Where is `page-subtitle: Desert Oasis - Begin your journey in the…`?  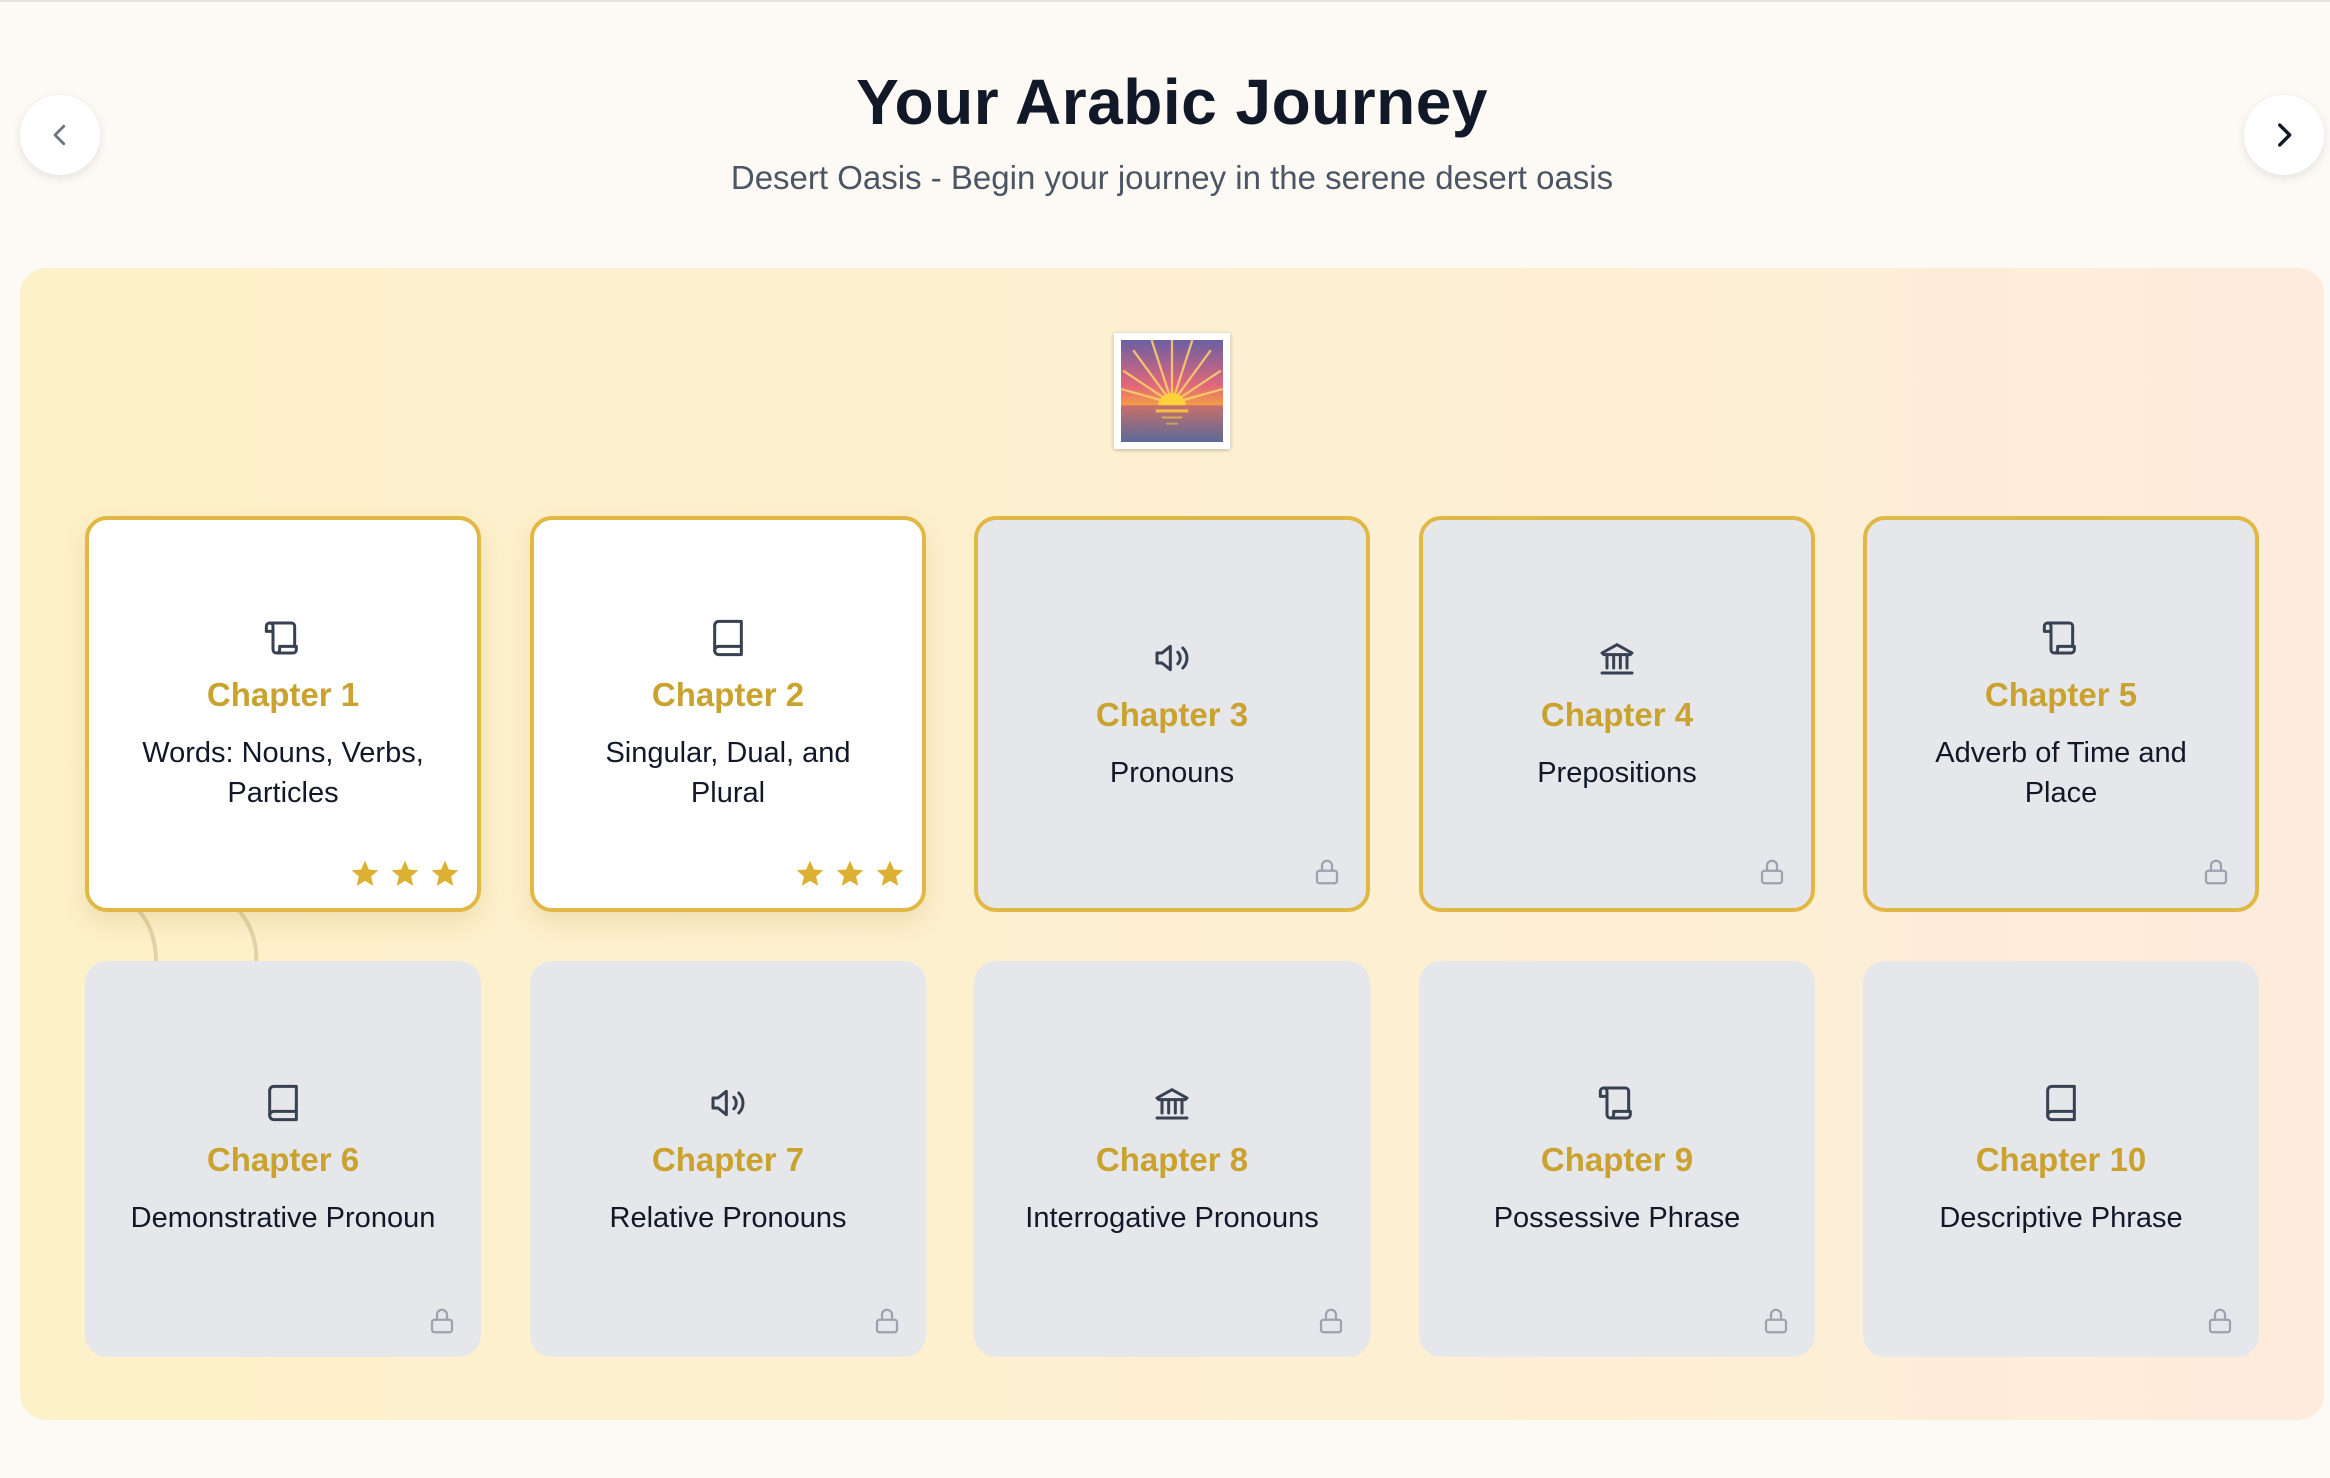
page-subtitle: Desert Oasis - Begin your journey in the… is located at coordinates (1172, 177).